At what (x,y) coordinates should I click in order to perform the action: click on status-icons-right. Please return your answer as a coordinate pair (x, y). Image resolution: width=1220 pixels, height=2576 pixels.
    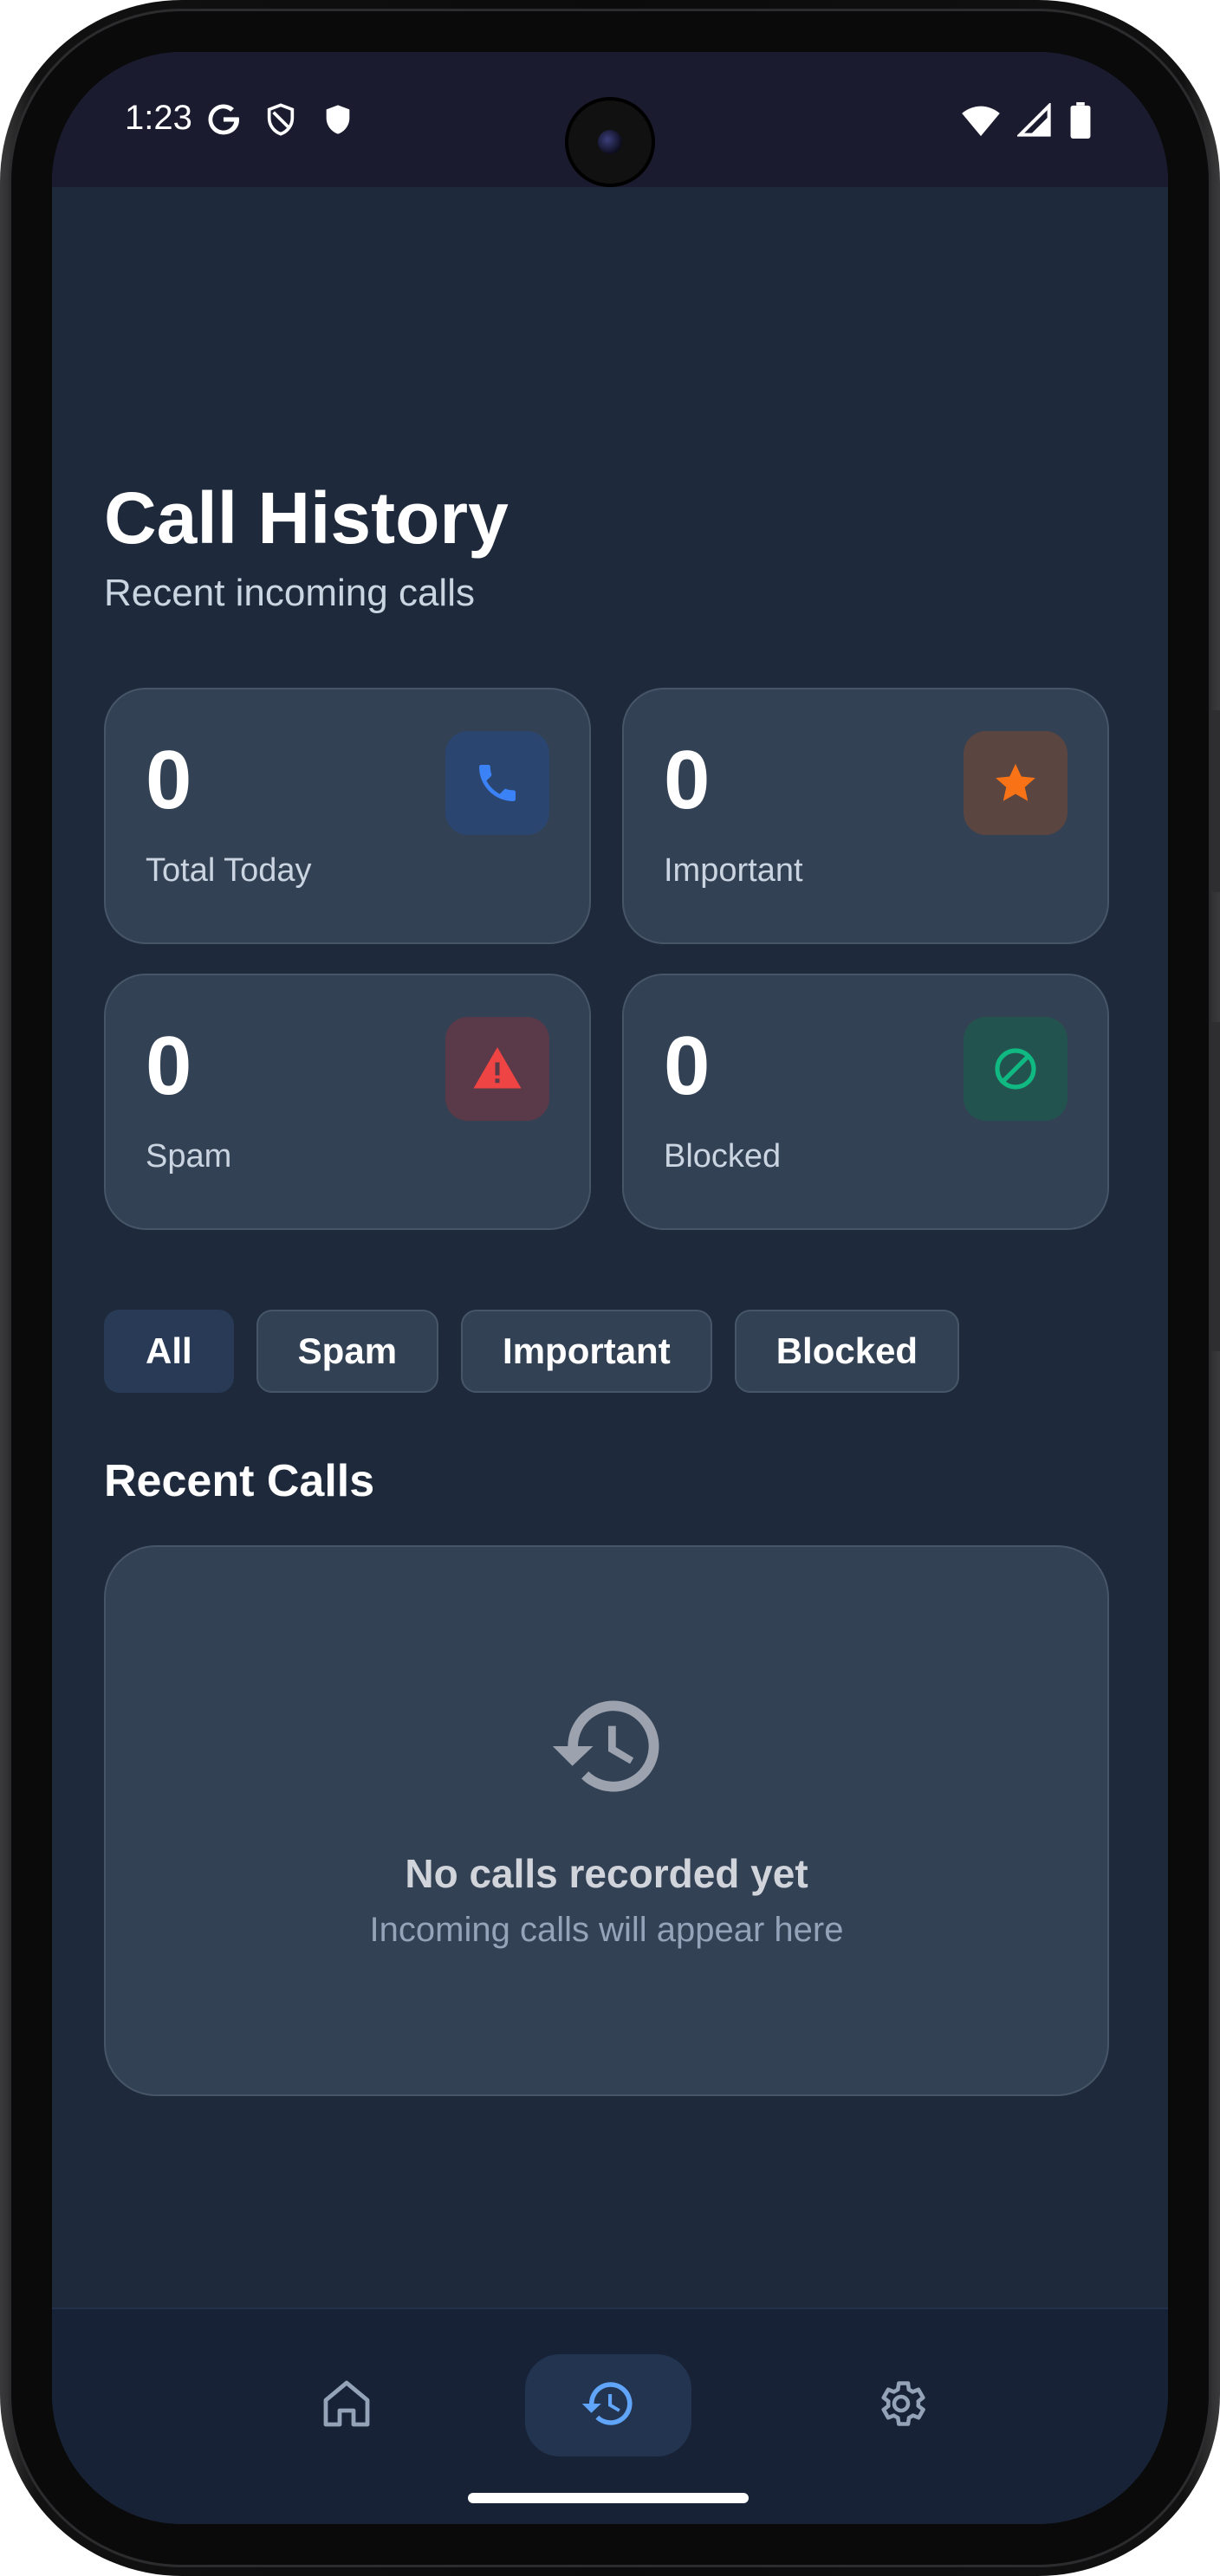
    Looking at the image, I should click on (1027, 122).